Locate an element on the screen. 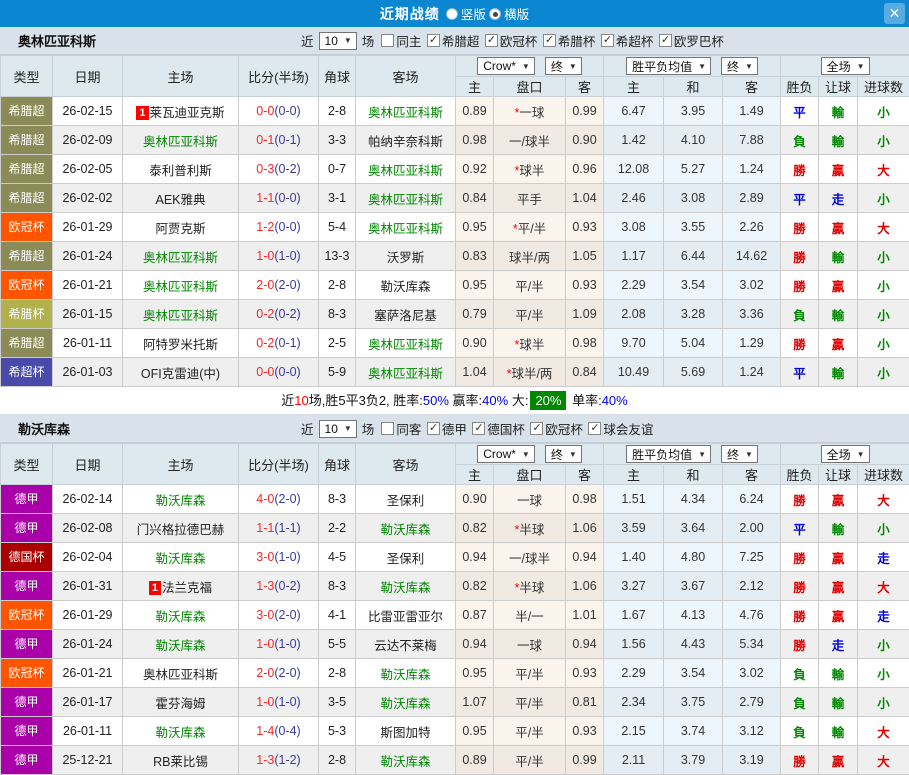 The image size is (909, 775). section-team-name: 勒沃库森 is located at coordinates (150, 428).